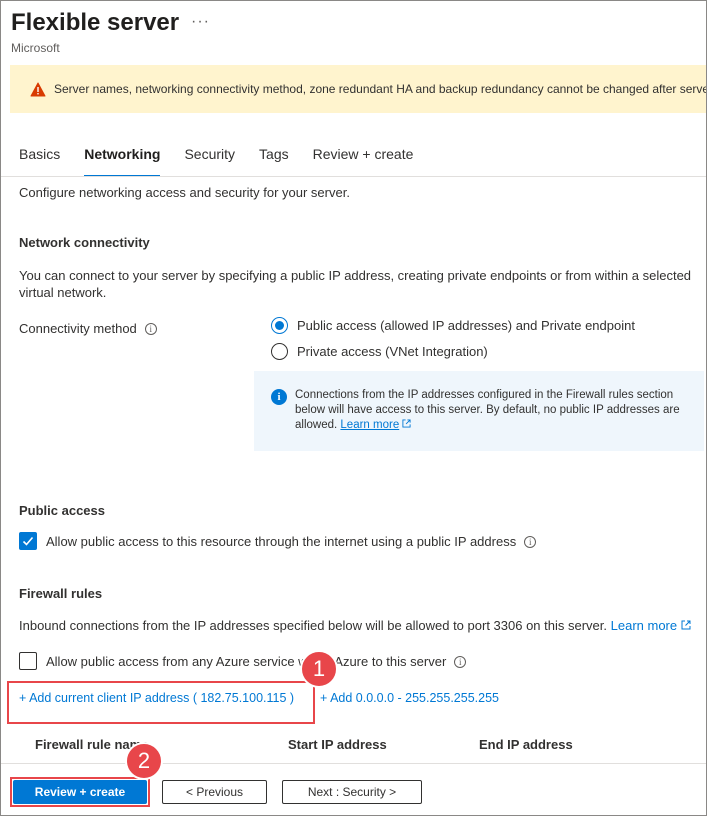 This screenshot has height=816, width=707. I want to click on previous-button: < Previous, so click(214, 792).